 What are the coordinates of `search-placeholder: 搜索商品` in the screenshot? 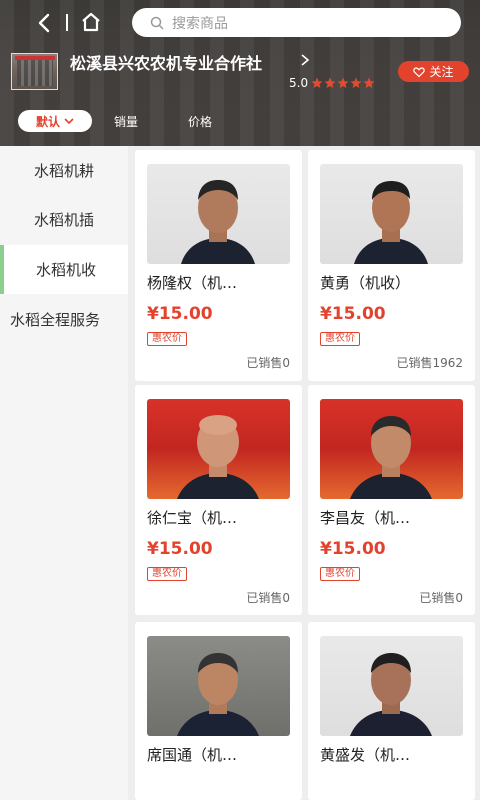 It's located at (200, 23).